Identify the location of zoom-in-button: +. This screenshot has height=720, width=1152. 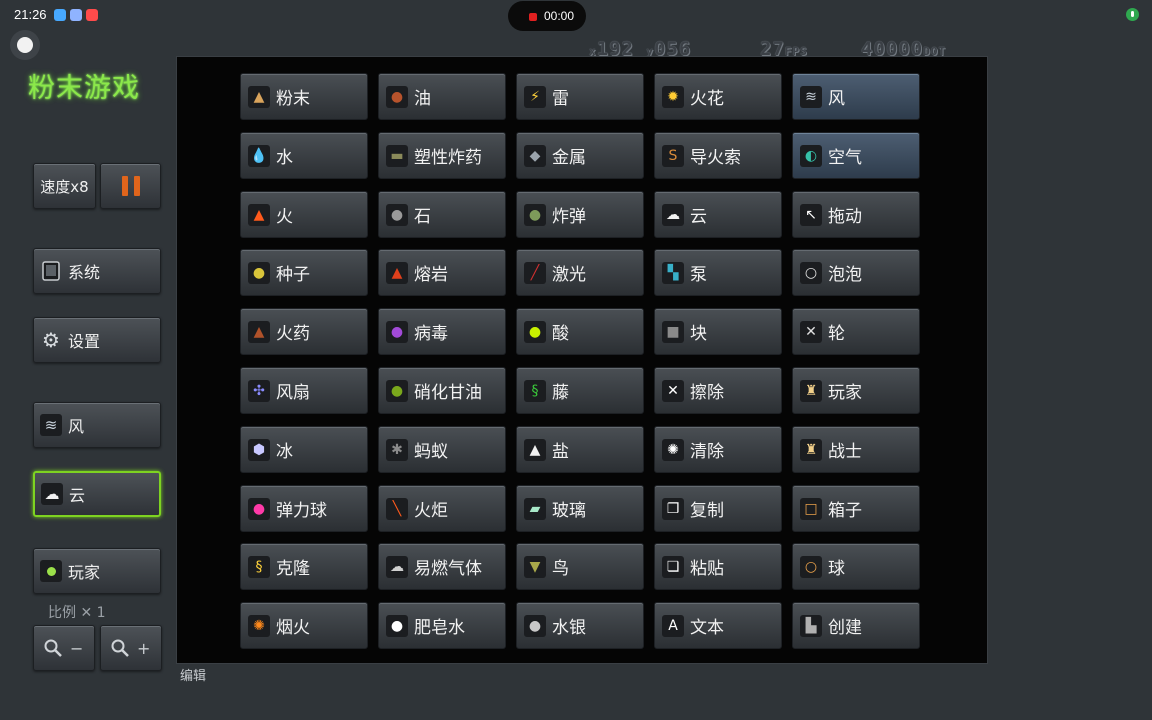
(131, 648).